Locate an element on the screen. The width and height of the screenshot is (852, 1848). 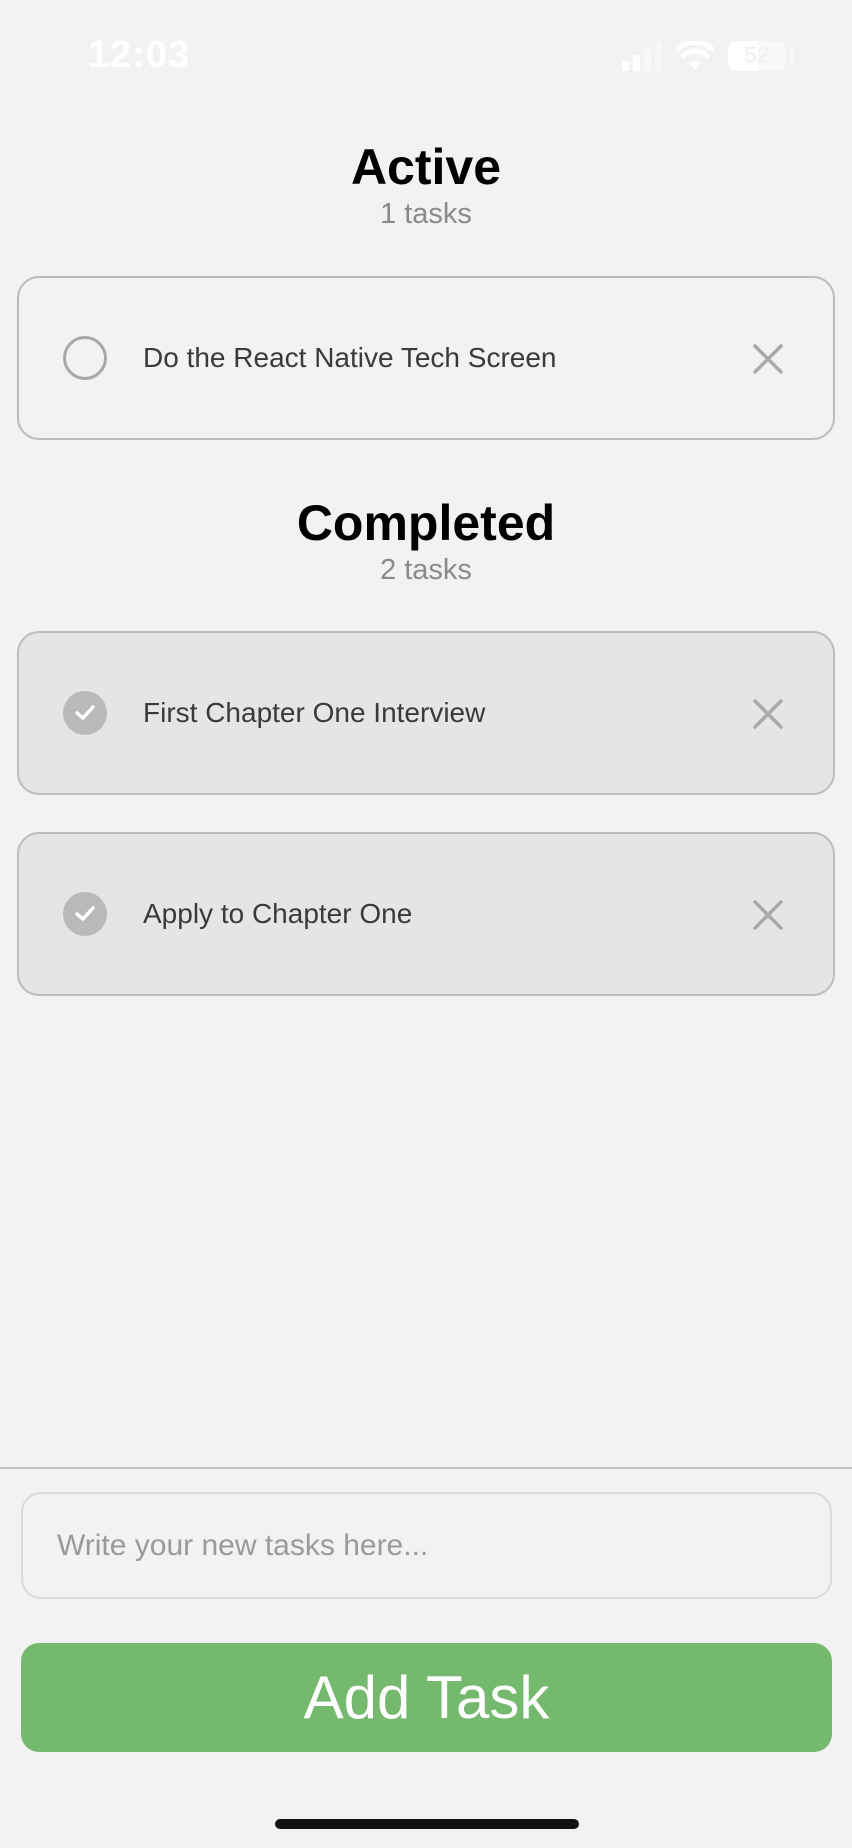
task-card-completed: Apply to Chapter One is located at coordinates (426, 914).